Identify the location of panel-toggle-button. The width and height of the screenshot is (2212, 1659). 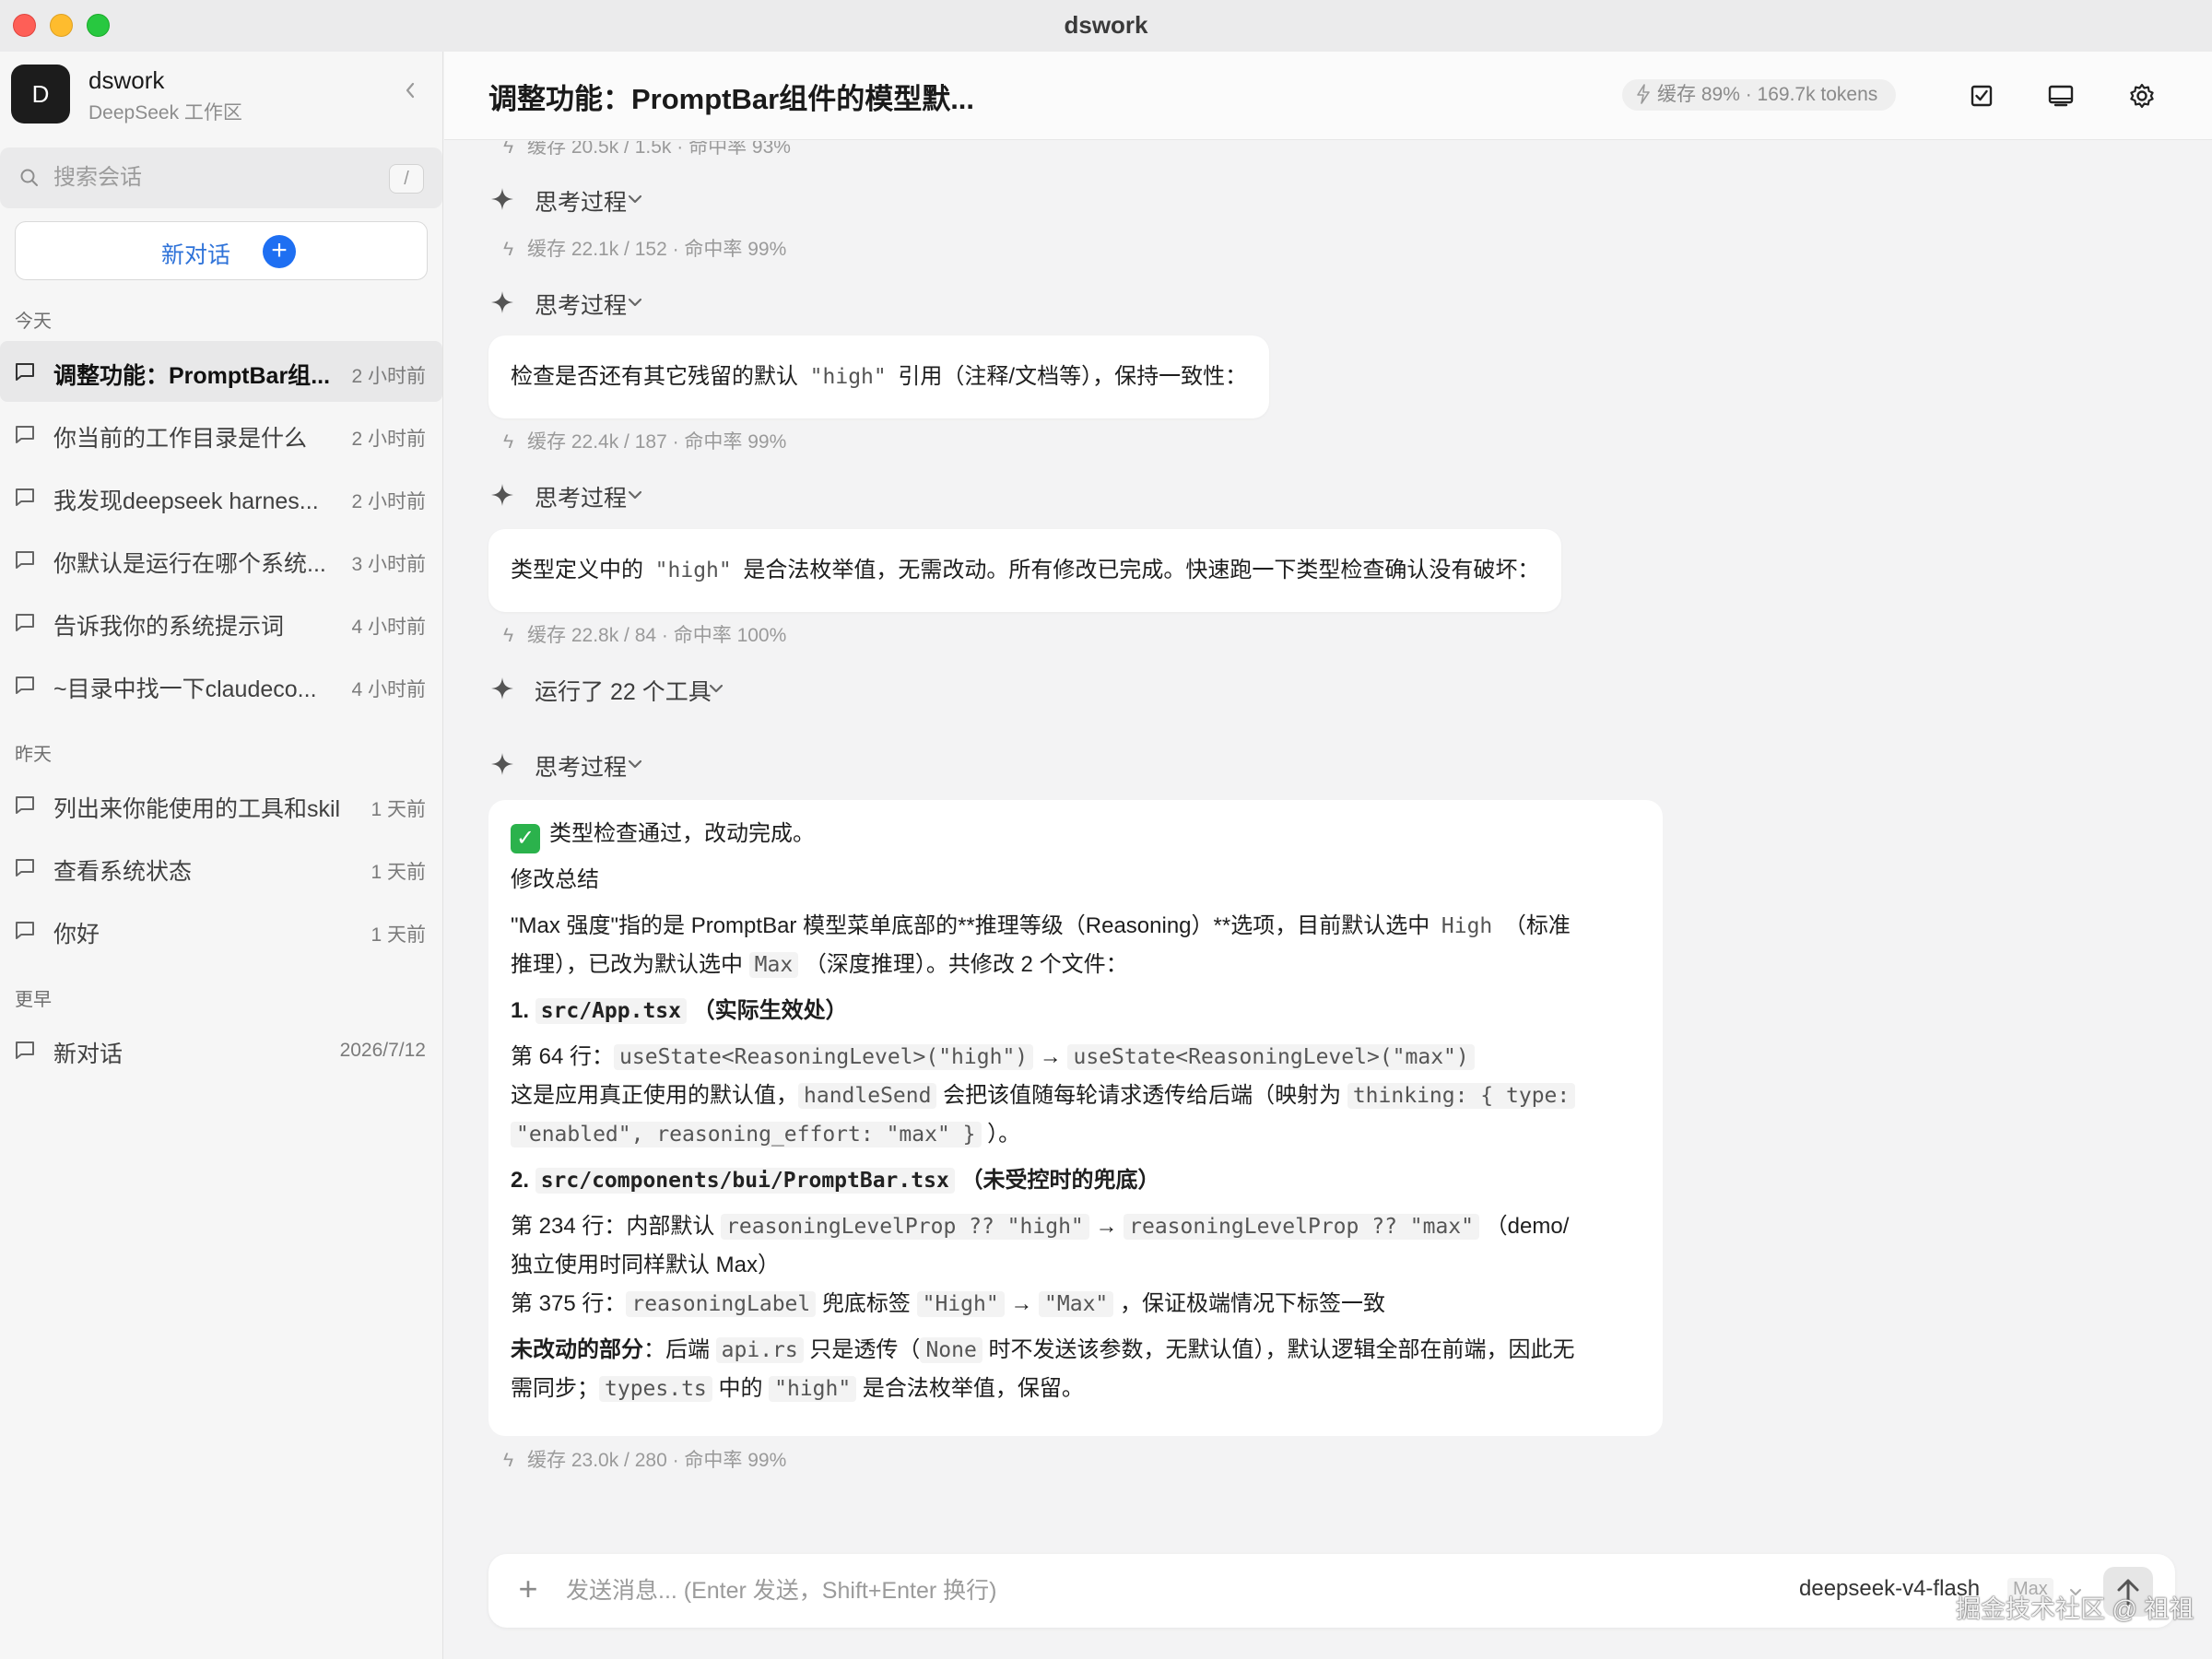
(2060, 95).